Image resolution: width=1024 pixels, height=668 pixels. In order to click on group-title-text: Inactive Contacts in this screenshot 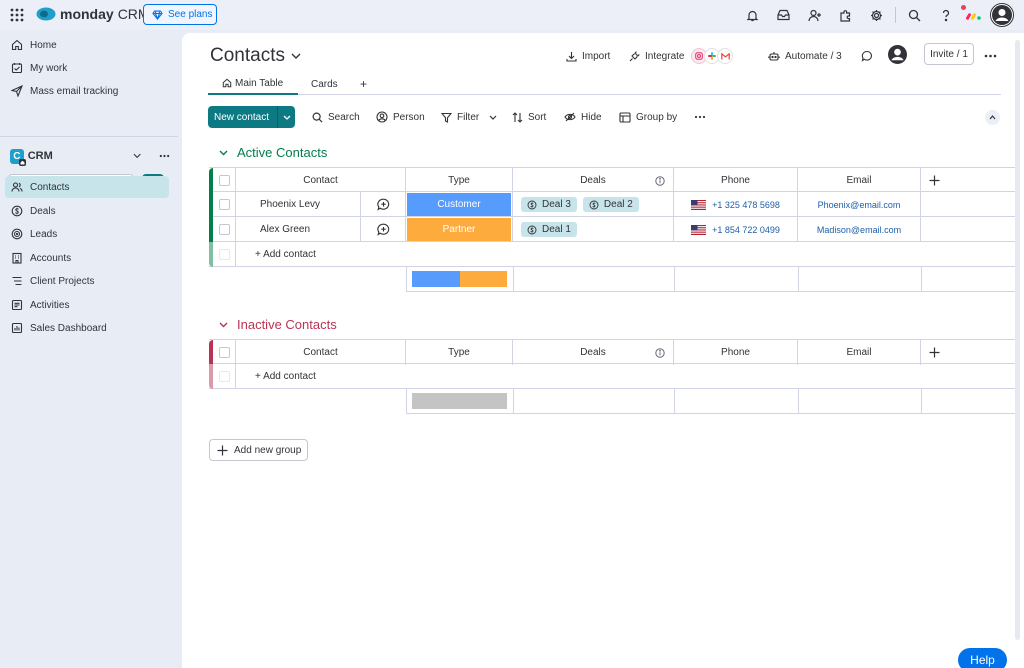, I will do `click(287, 324)`.